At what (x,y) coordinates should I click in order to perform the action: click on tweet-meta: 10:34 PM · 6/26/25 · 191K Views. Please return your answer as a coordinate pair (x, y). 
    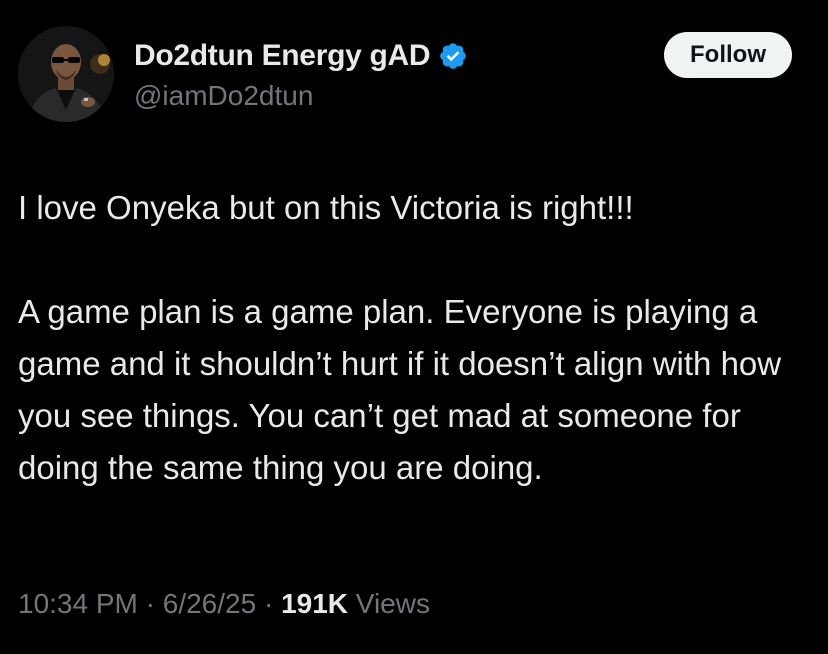
    Looking at the image, I should click on (224, 604).